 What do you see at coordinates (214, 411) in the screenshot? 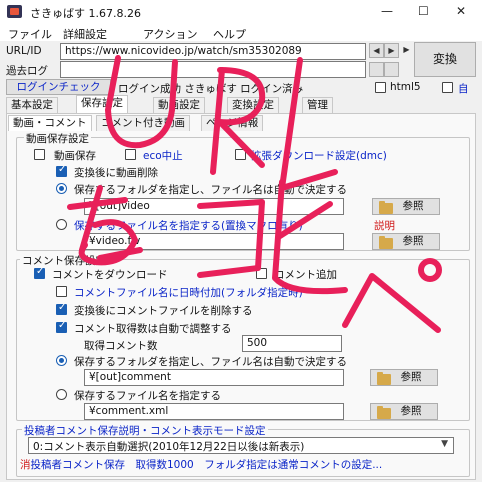
I see `comment-file-input: ¥comment.xml` at bounding box center [214, 411].